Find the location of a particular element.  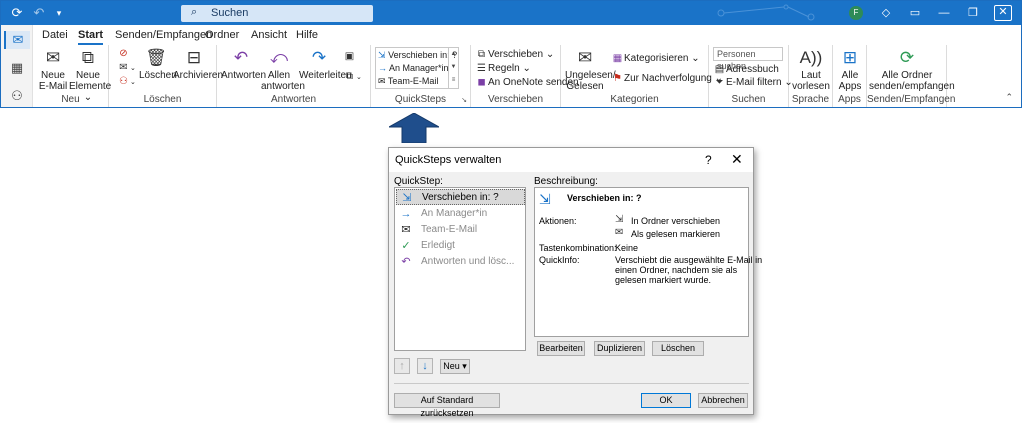

filter-email-button: ⏷ E-Mail filtern ⌄ is located at coordinates (753, 83).